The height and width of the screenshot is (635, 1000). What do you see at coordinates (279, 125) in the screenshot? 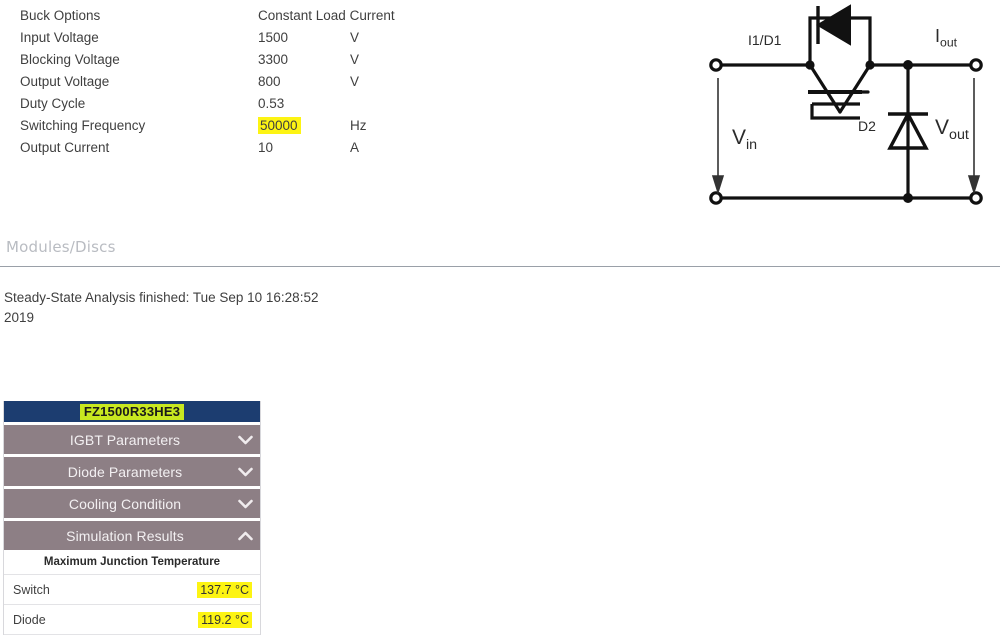
I see `param-value-highlight: 50000` at bounding box center [279, 125].